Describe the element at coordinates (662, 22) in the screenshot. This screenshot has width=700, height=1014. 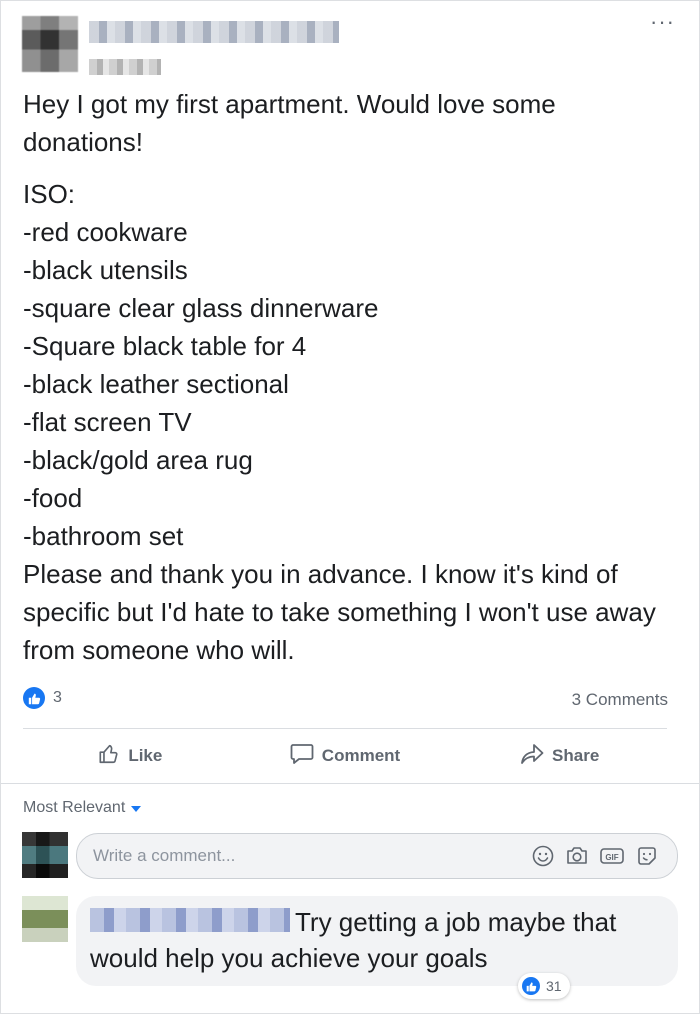
I see `more-options-icon: ···` at that location.